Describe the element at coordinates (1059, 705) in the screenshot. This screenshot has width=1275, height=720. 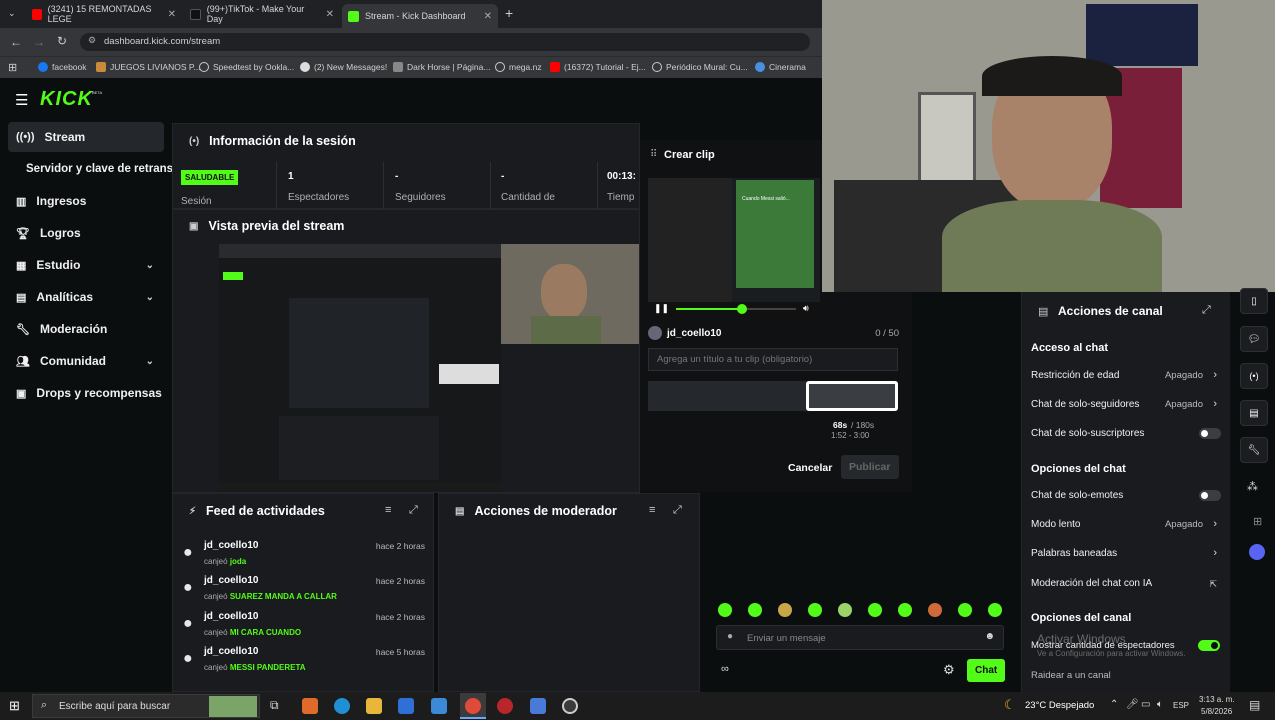
I see `weather-text: 23°C Despejado` at that location.